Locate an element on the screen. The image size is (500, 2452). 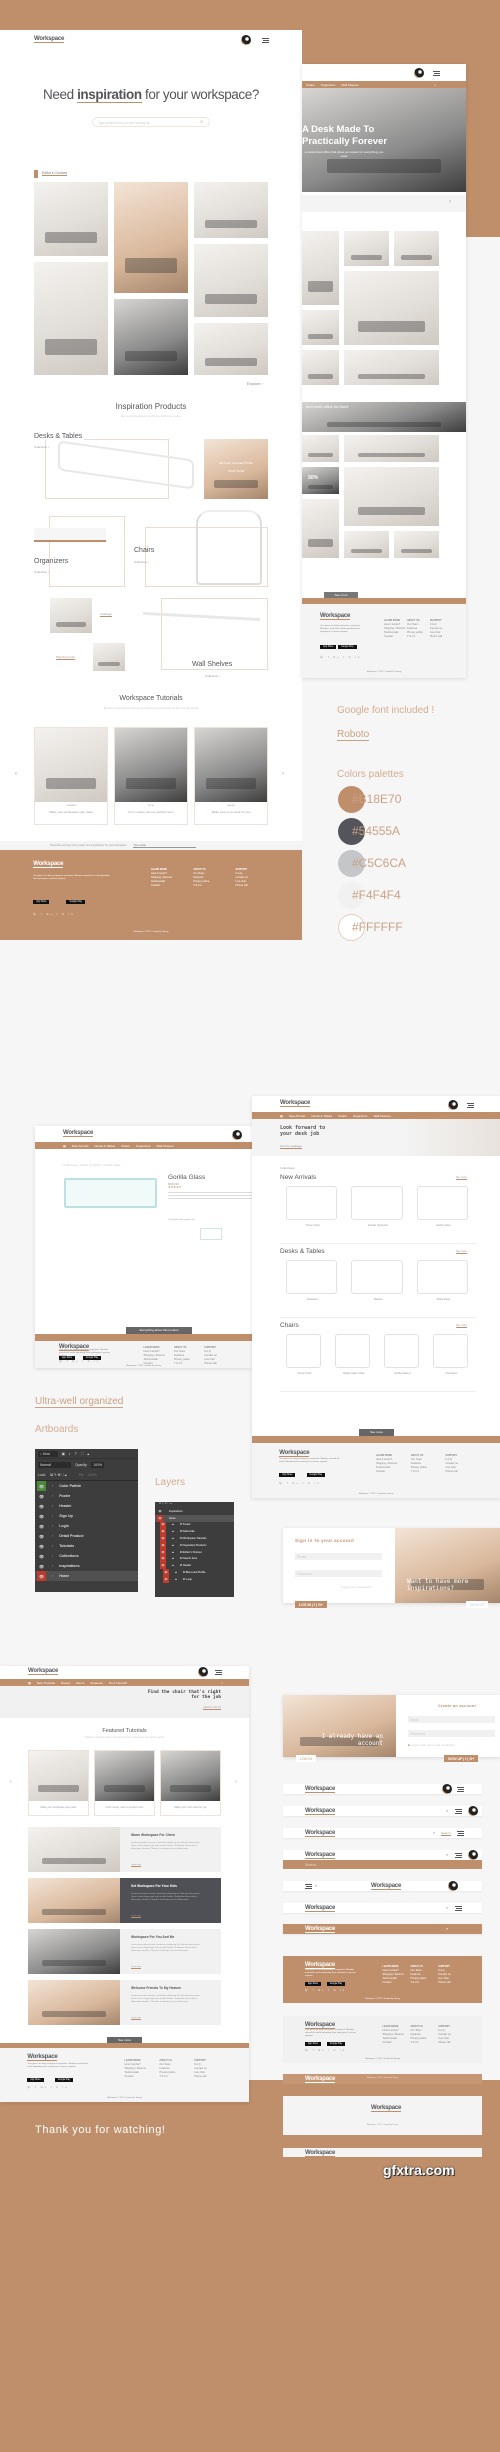
nav-item: New Tutorials is located at coordinates (46, 1683).